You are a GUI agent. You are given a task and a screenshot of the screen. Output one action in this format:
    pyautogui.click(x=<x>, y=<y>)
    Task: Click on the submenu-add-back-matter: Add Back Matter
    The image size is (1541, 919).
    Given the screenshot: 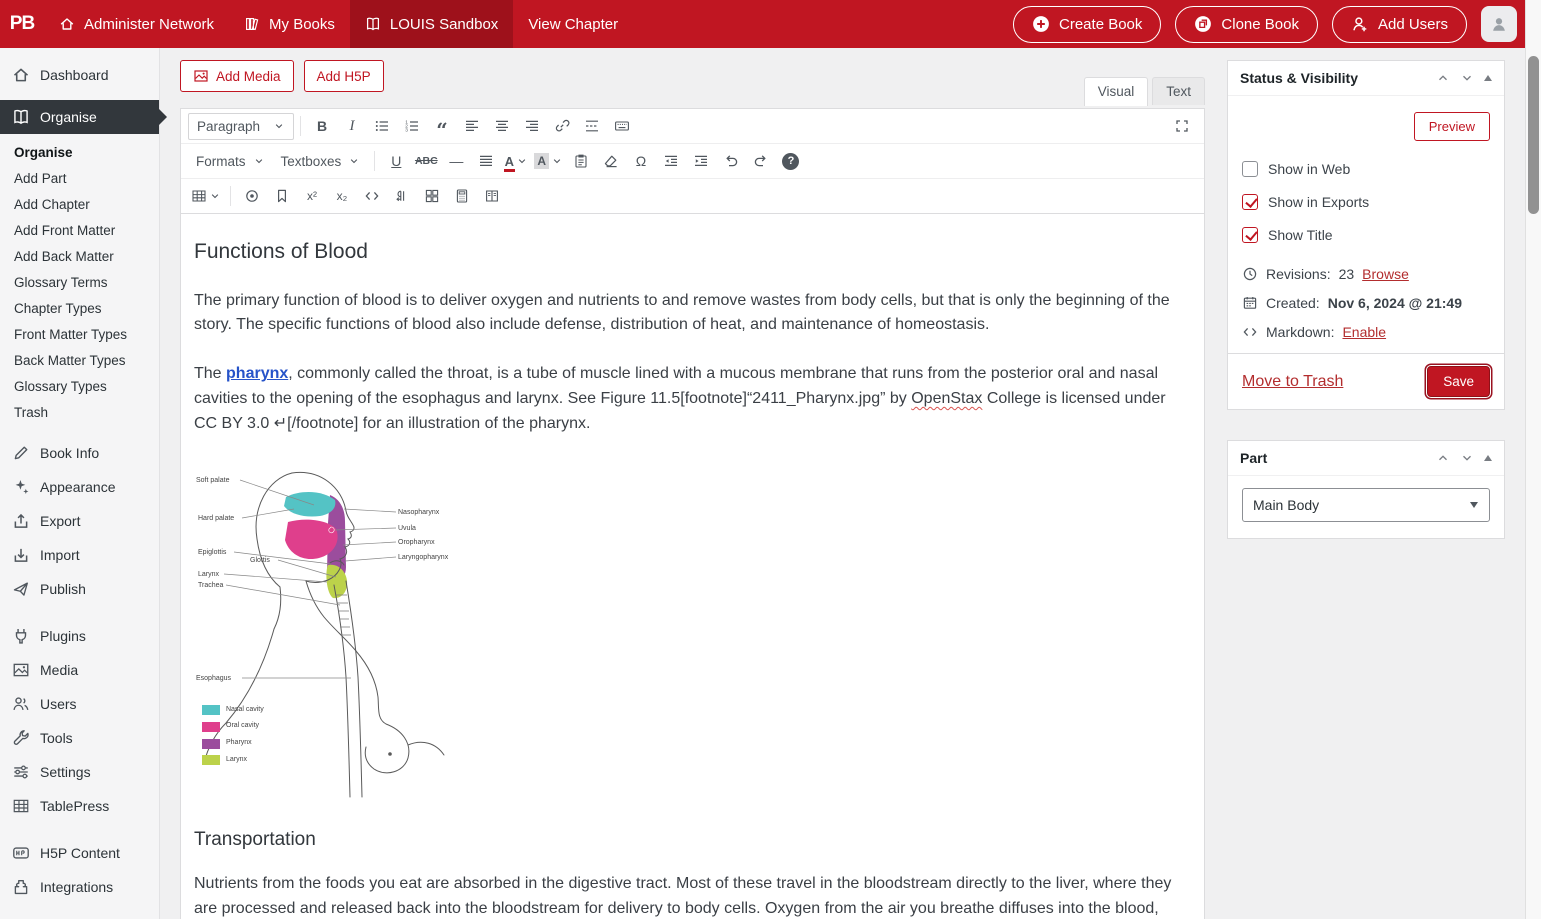 What is the action you would take?
    pyautogui.click(x=79, y=257)
    